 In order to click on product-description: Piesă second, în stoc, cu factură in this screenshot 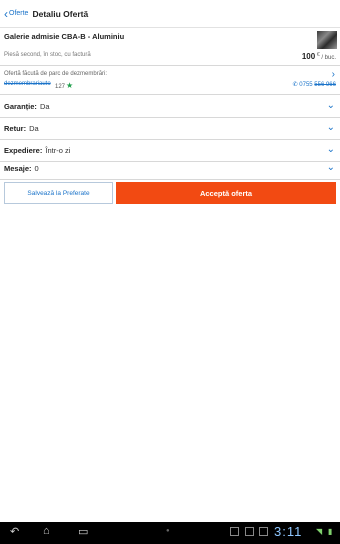, I will do `click(47, 55)`.